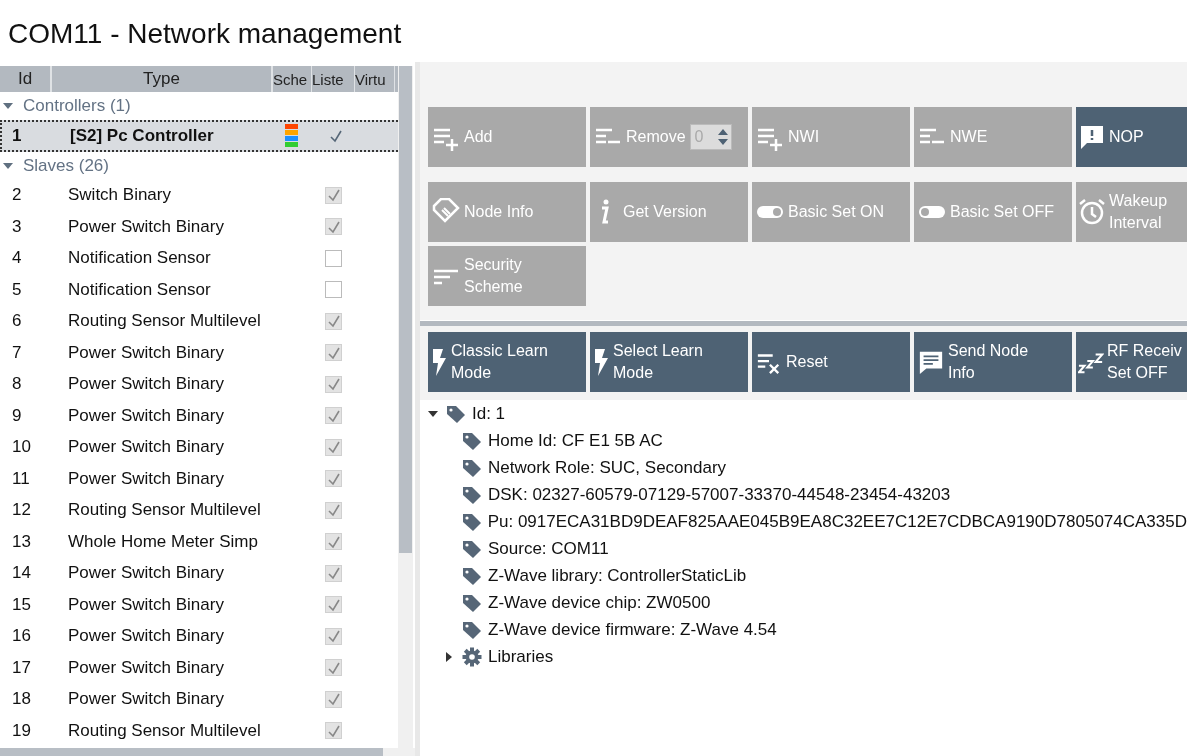  What do you see at coordinates (199, 605) in the screenshot?
I see `table-row: 15 Power Switch Binary` at bounding box center [199, 605].